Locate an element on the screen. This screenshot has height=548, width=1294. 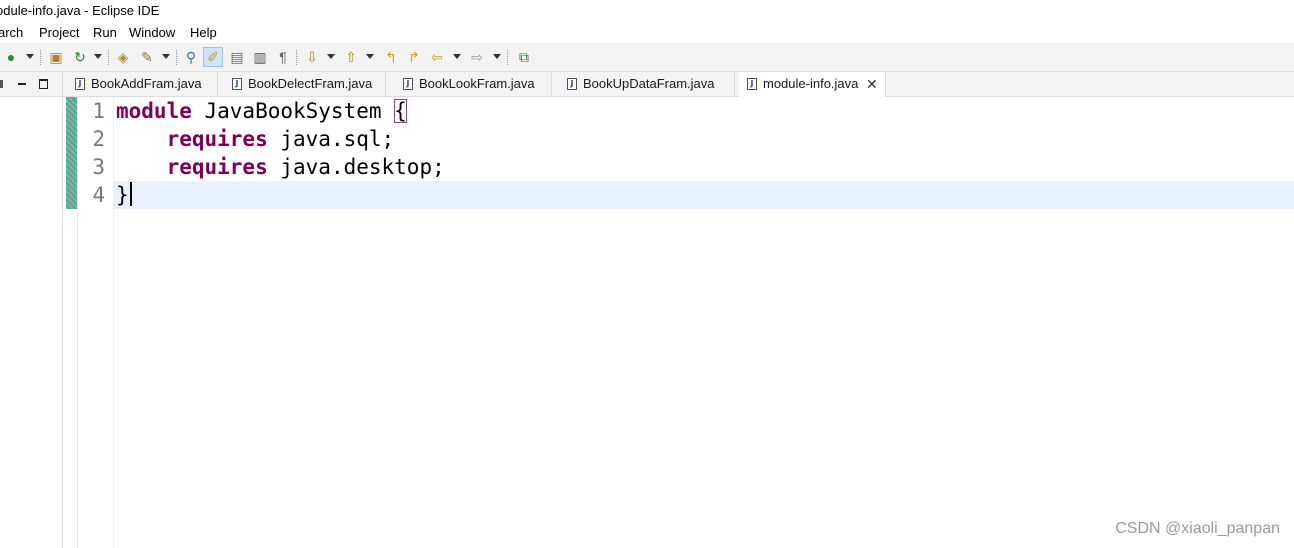
code-line: requires java.sql; is located at coordinates (255, 139).